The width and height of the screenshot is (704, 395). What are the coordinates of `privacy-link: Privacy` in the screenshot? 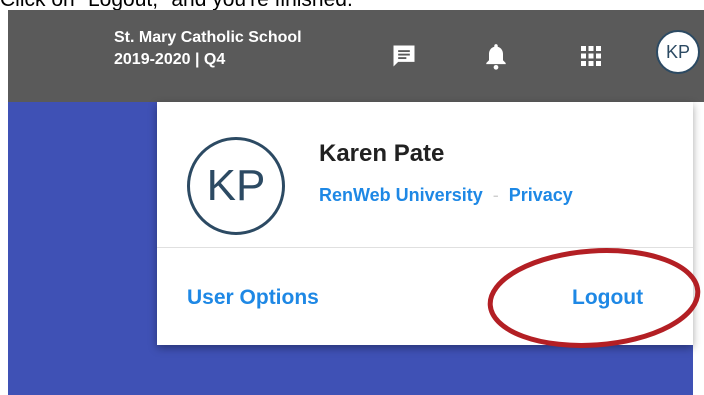 It's located at (541, 195).